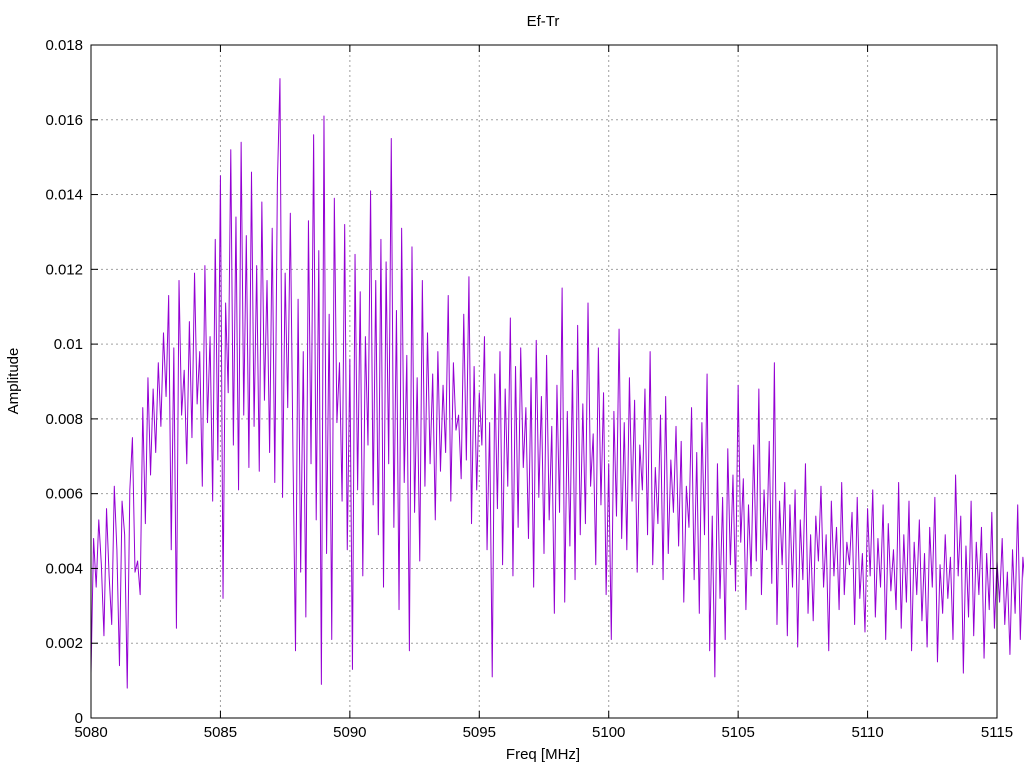 The image size is (1024, 768). Describe the element at coordinates (68, 344) in the screenshot. I see `y-tick-label: 0.01` at that location.